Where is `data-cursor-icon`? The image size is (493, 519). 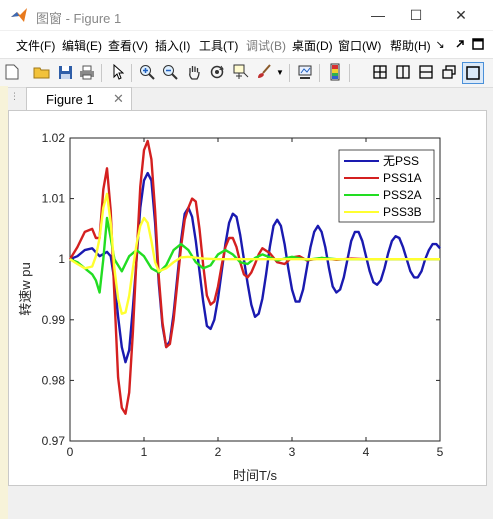 data-cursor-icon is located at coordinates (241, 71).